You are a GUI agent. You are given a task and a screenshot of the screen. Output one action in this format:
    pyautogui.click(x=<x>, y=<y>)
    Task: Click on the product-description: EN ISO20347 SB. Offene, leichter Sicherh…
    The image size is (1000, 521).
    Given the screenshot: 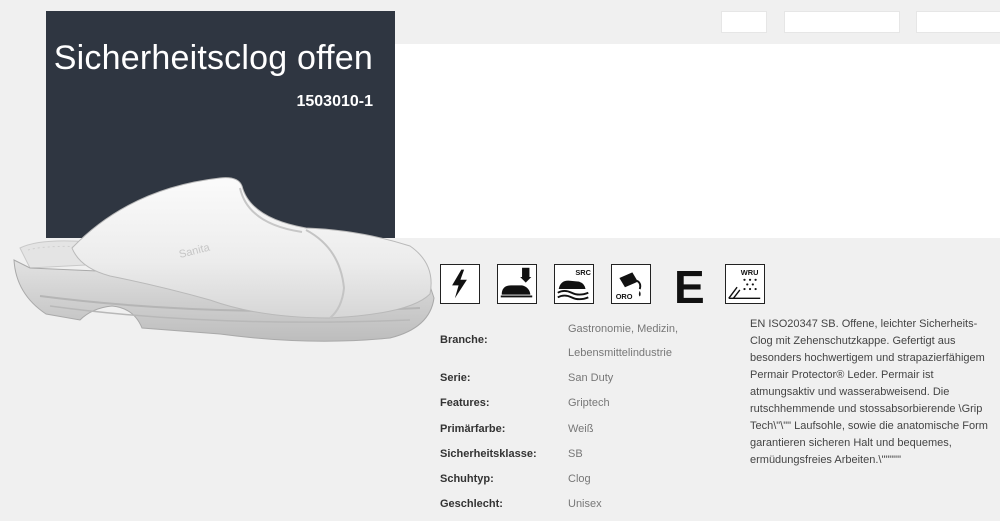 What is the action you would take?
    pyautogui.click(x=869, y=392)
    